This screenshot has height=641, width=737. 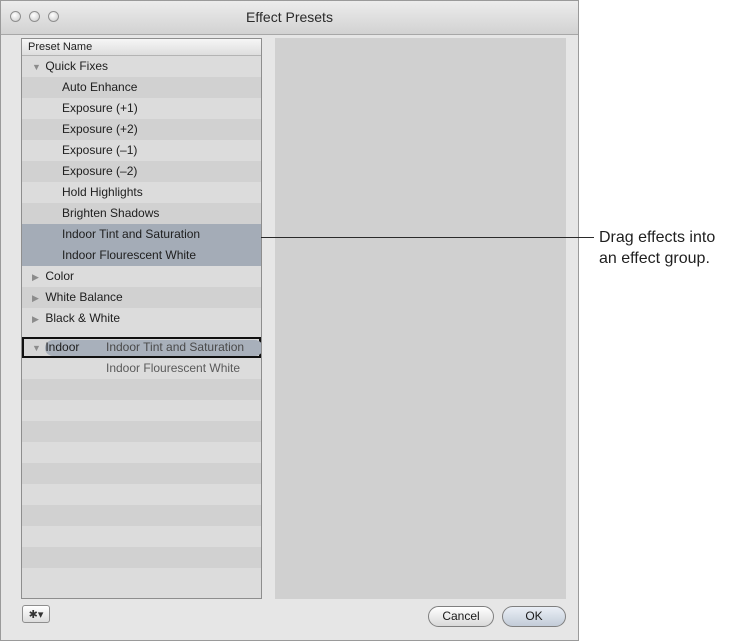 I want to click on preset-item: Hold Highlights, so click(x=141, y=192).